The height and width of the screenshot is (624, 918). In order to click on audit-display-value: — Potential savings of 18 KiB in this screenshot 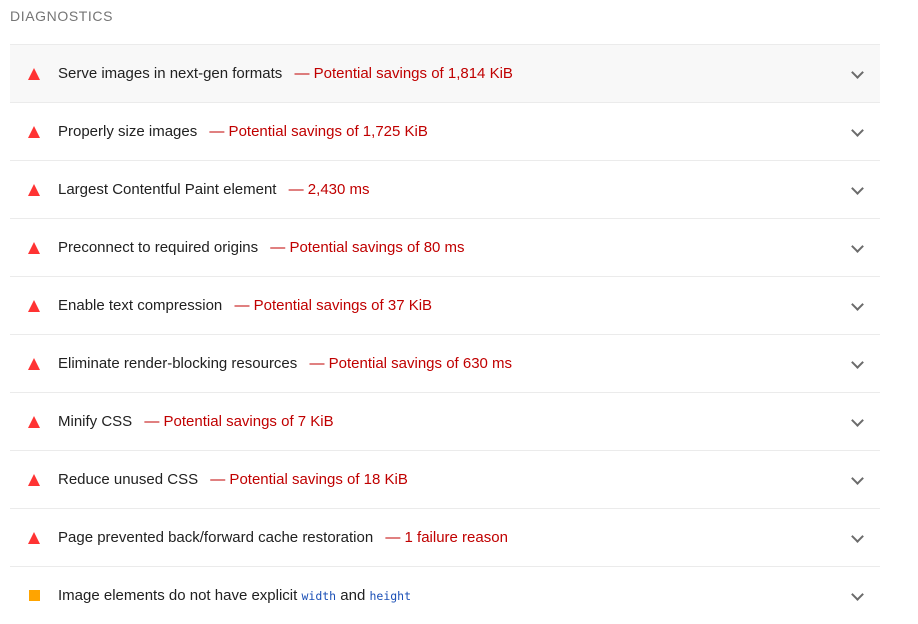, I will do `click(309, 479)`.